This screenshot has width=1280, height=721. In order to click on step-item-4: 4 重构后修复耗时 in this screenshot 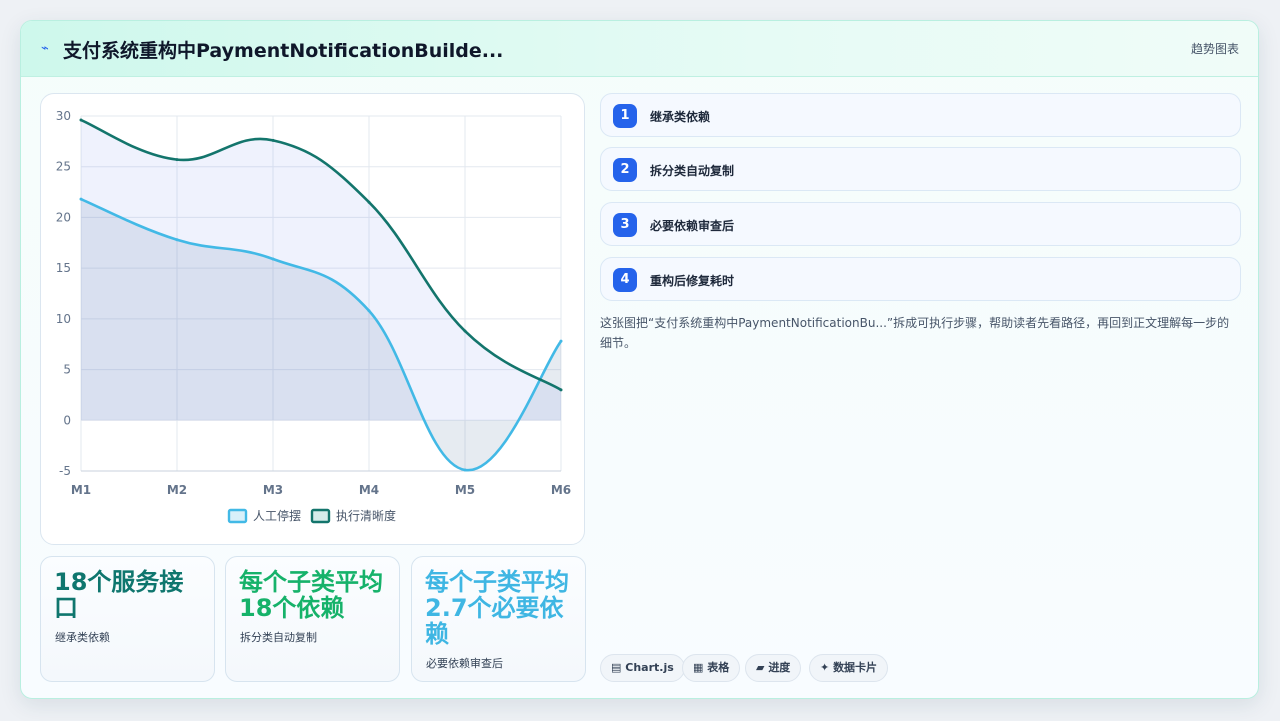, I will do `click(920, 279)`.